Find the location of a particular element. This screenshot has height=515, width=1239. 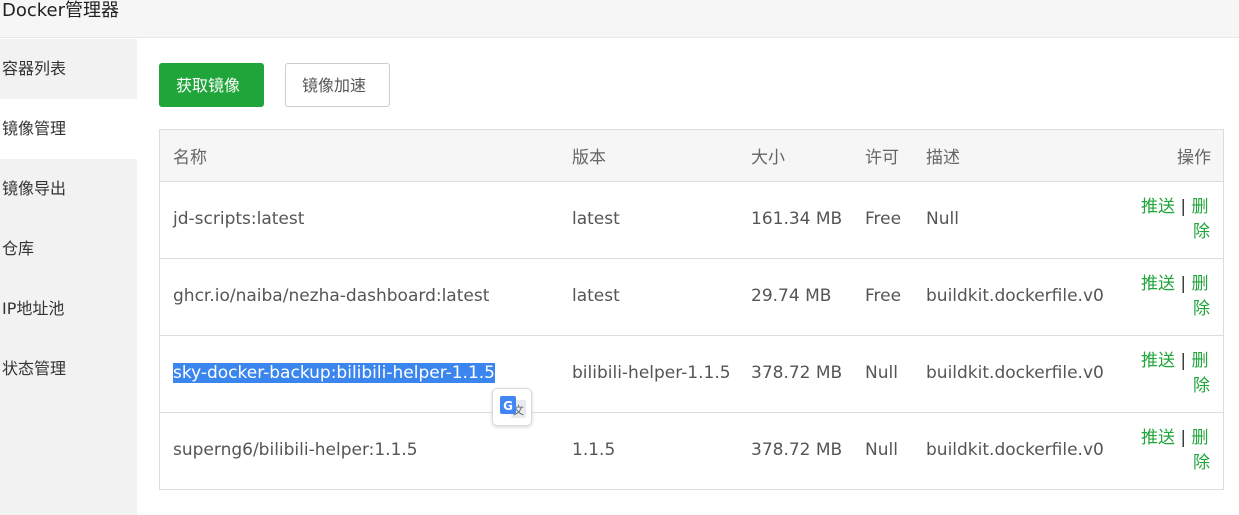

sidebar: 容器列表 镜像管理 镜像导出 仓库 IP地址池 状态管理 is located at coordinates (68, 277).